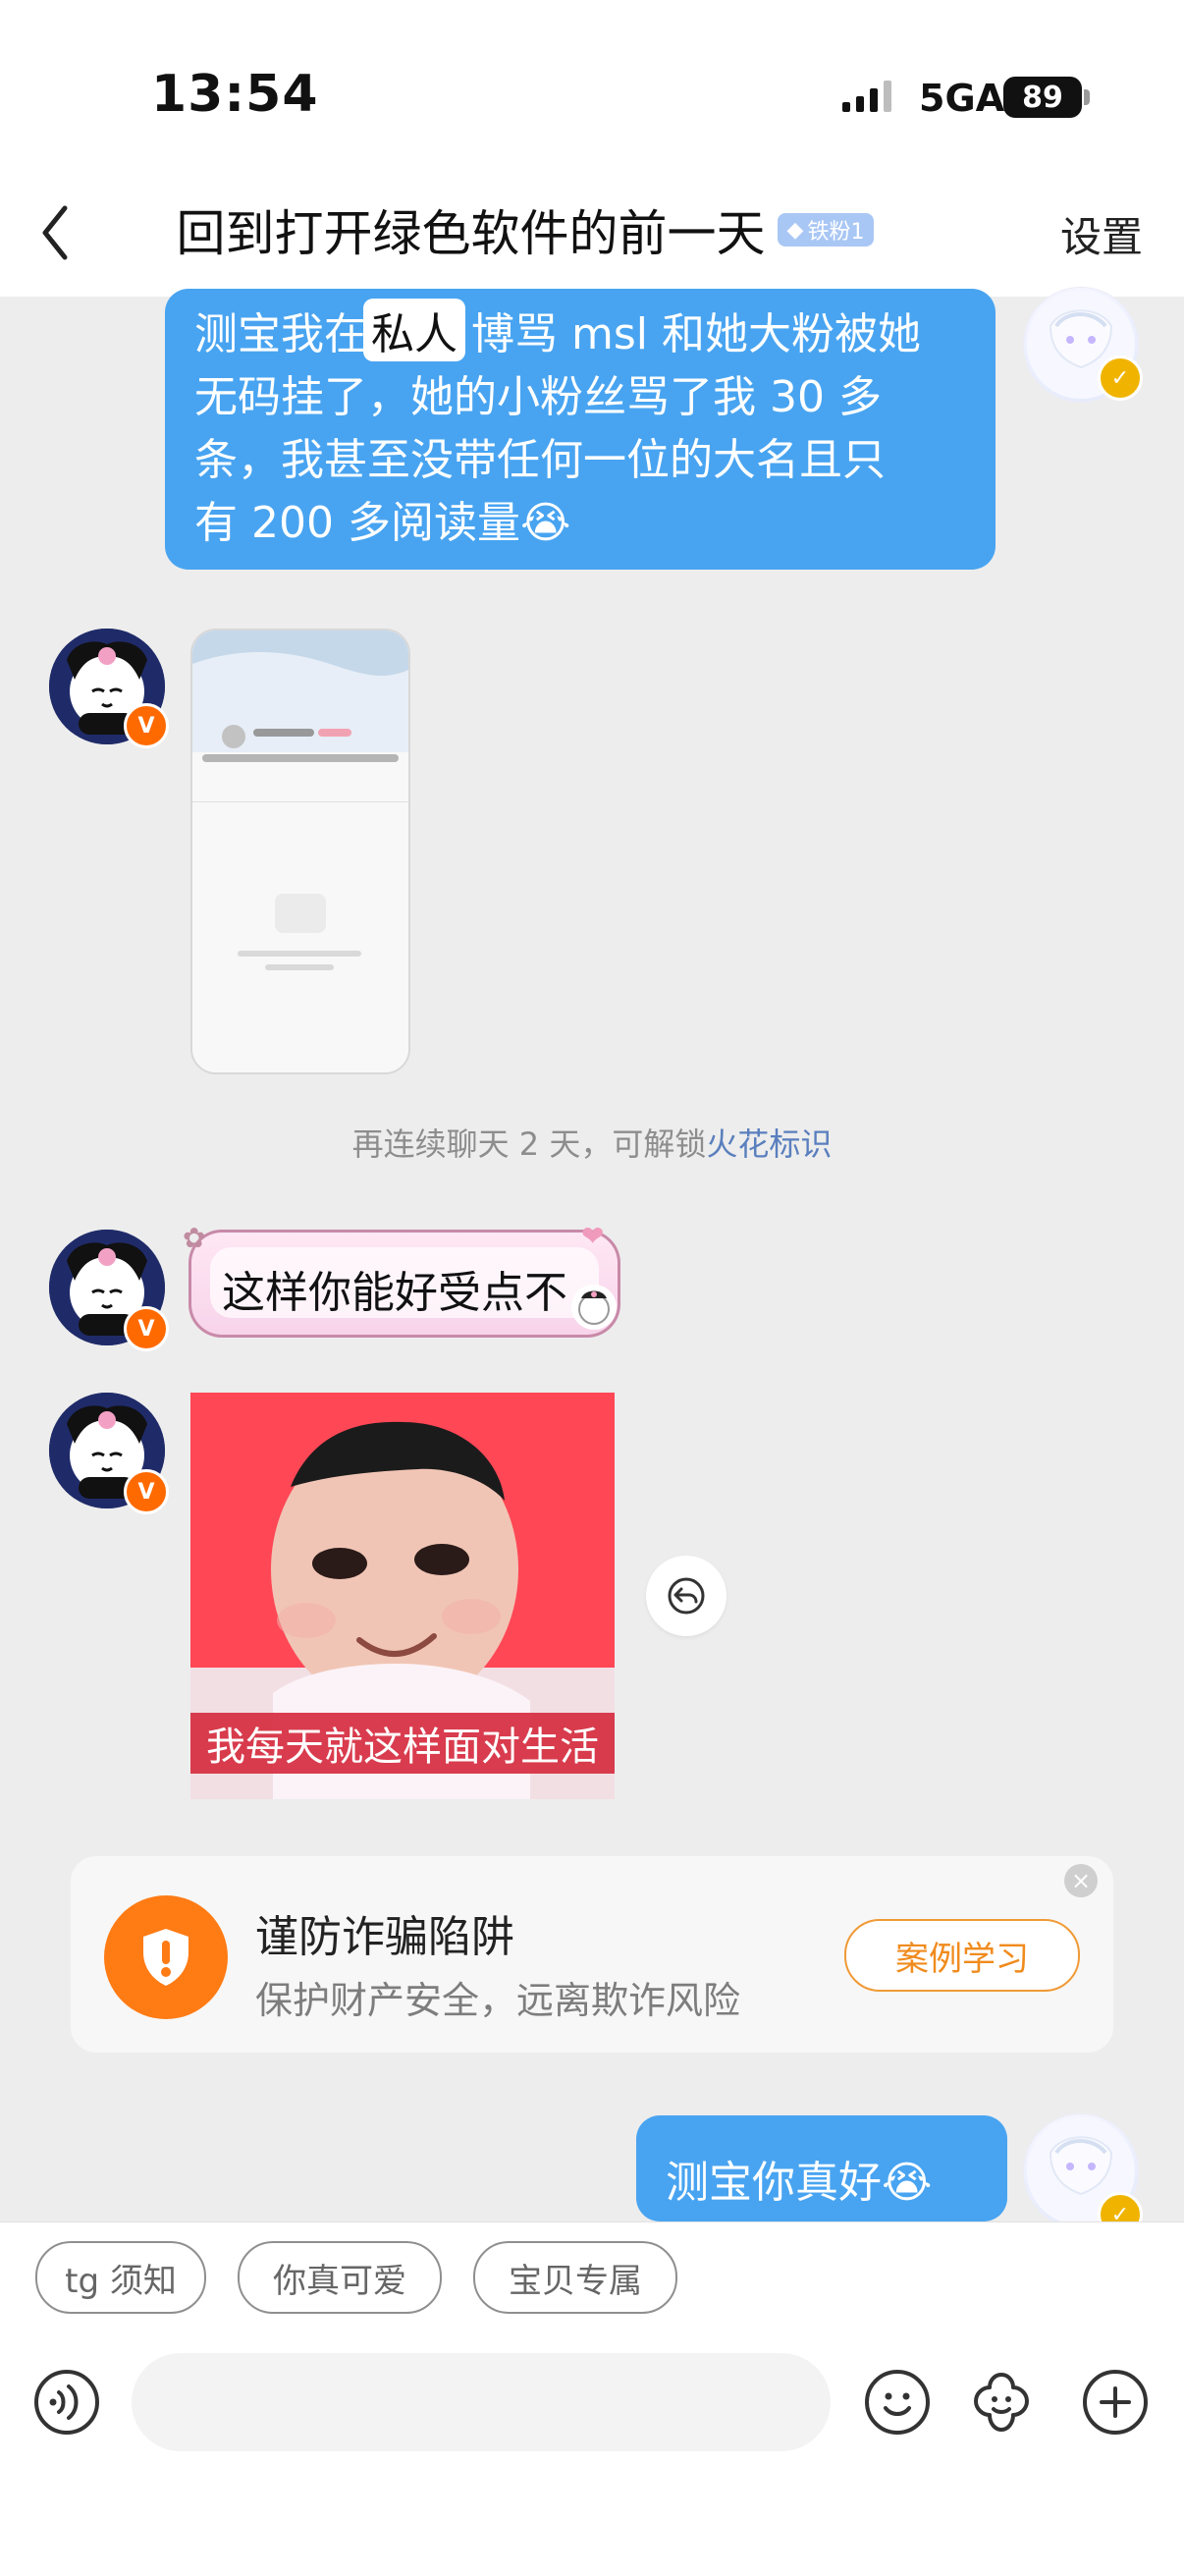 This screenshot has height=2576, width=1184. I want to click on emoji-button, so click(897, 2402).